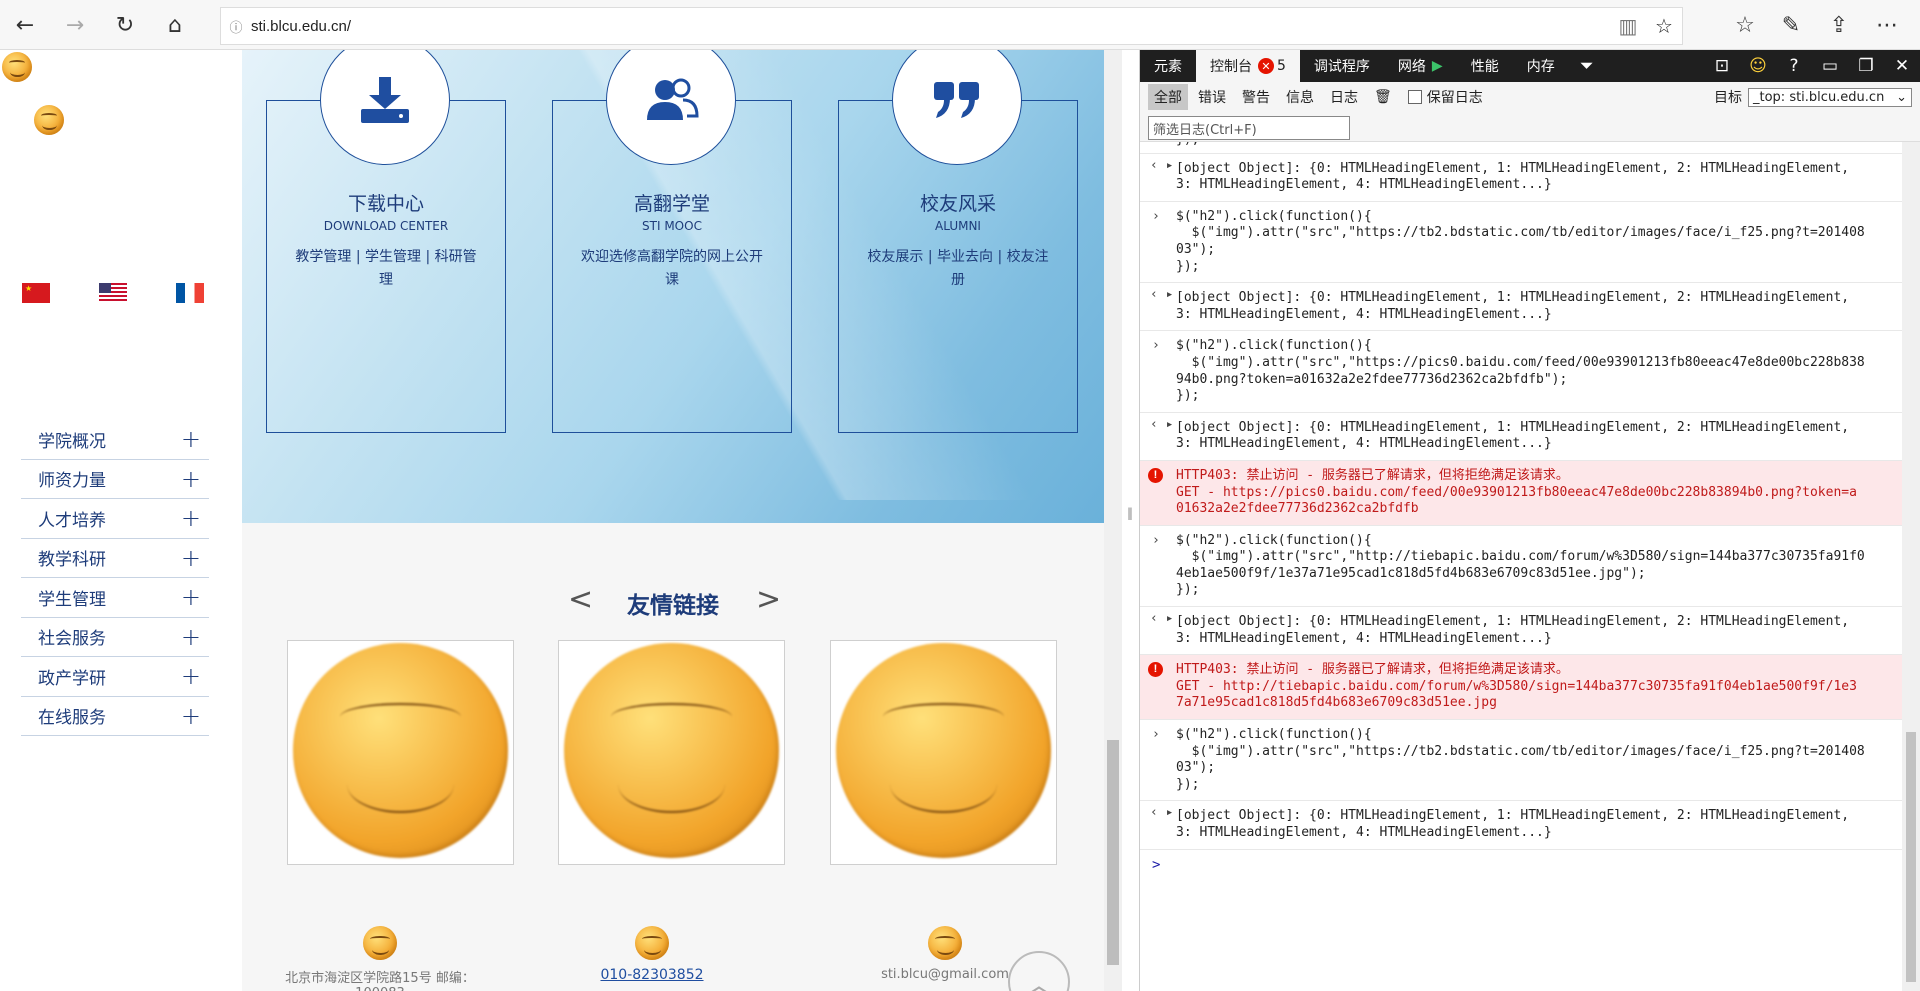  Describe the element at coordinates (1839, 25) in the screenshot. I see `share-icon: ⇪` at that location.